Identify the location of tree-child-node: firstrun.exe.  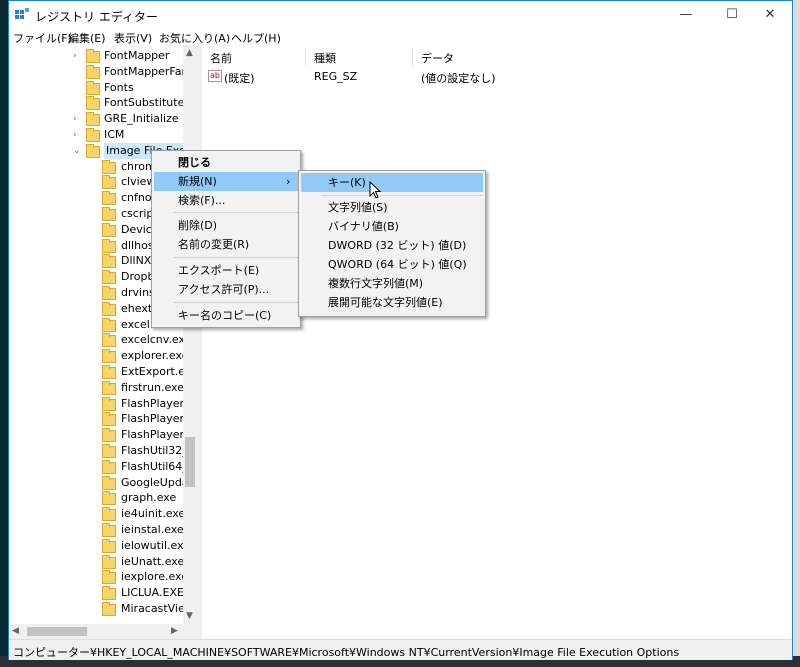
(96, 388).